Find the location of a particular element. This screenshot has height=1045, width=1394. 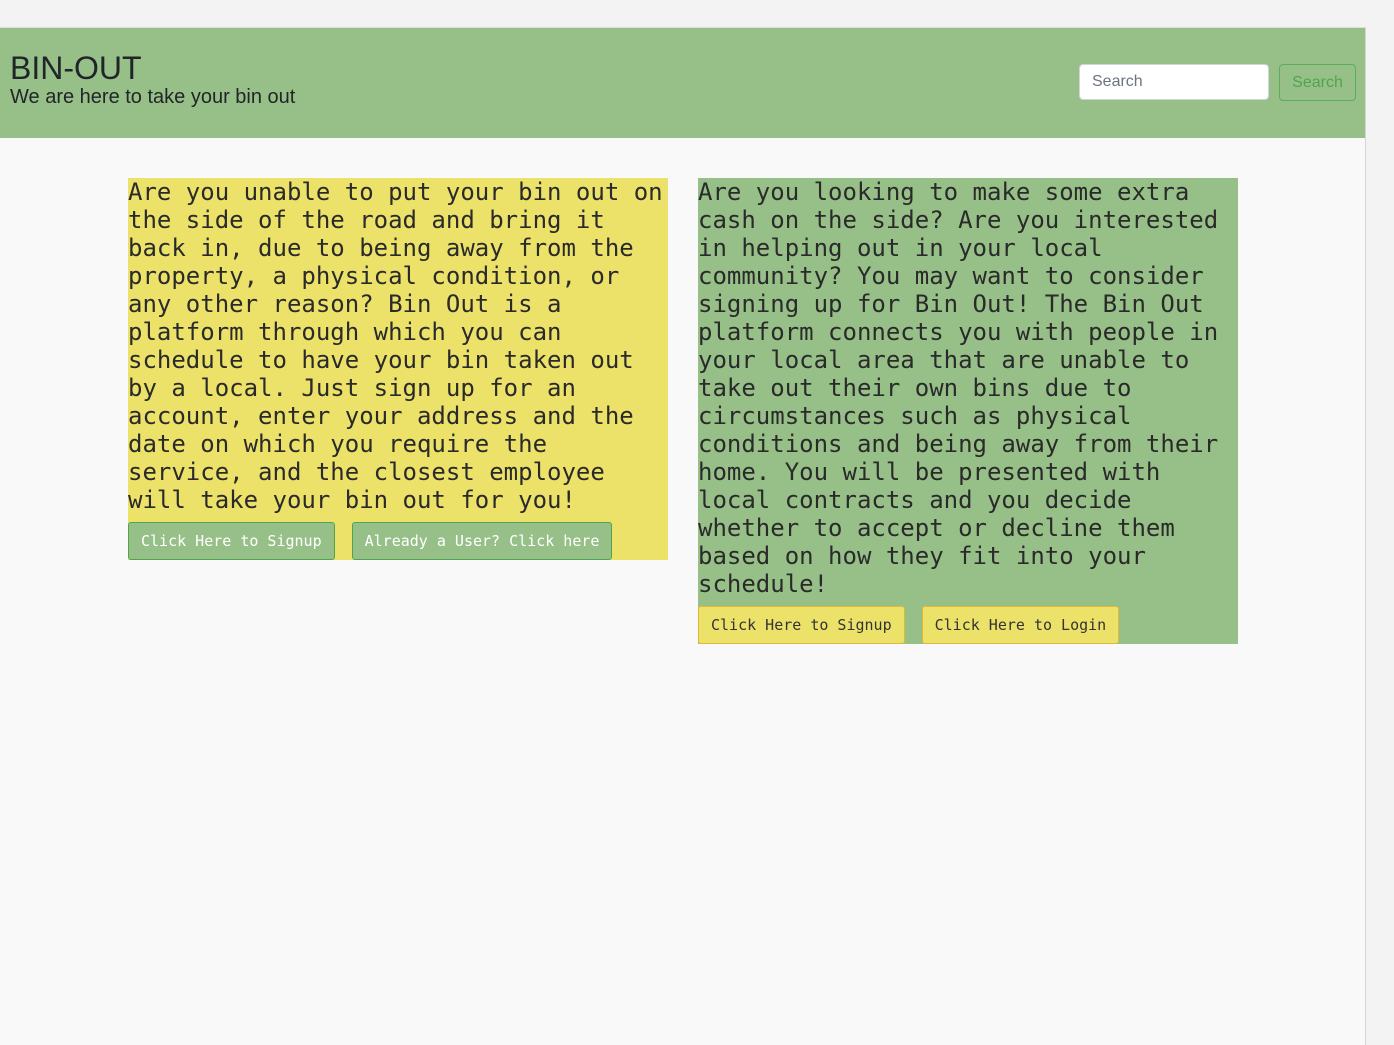

search-input is located at coordinates (1174, 82).